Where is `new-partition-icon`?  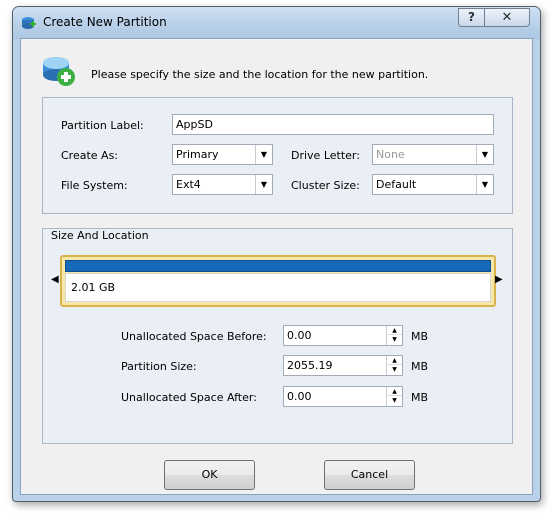 new-partition-icon is located at coordinates (59, 71).